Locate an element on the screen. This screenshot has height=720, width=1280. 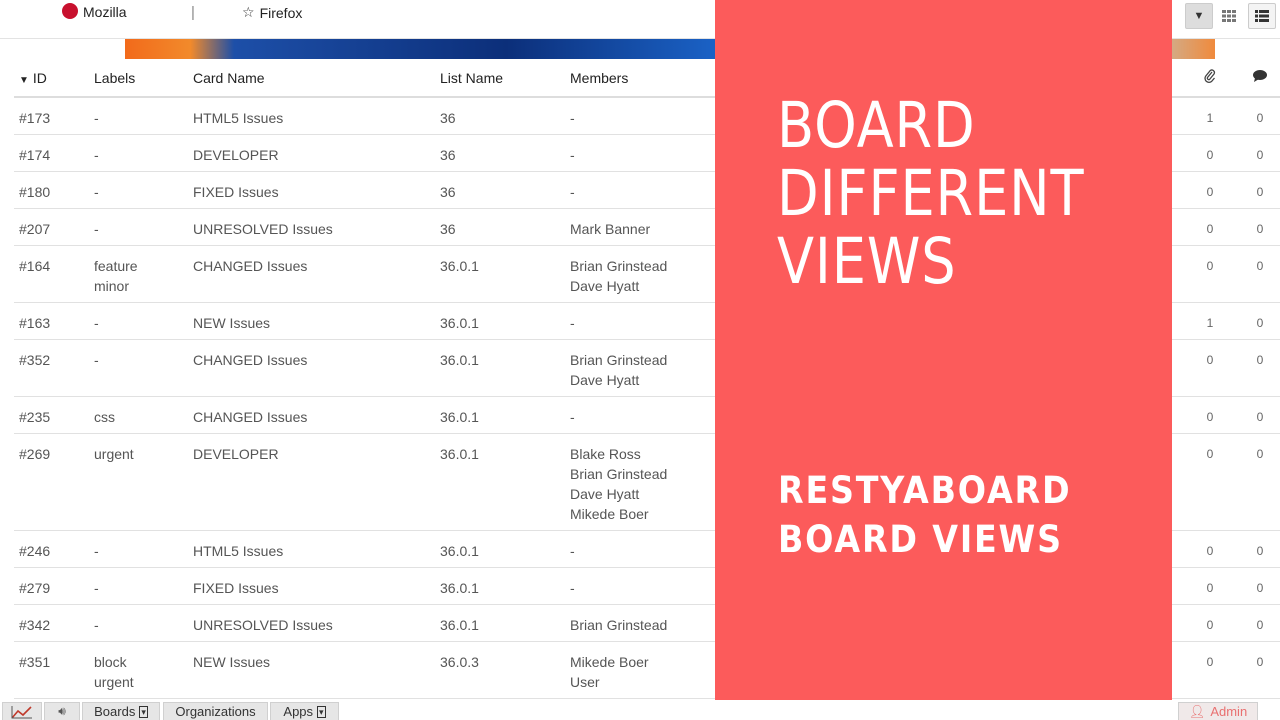
card-members: Brian Grinstead is located at coordinates (618, 625).